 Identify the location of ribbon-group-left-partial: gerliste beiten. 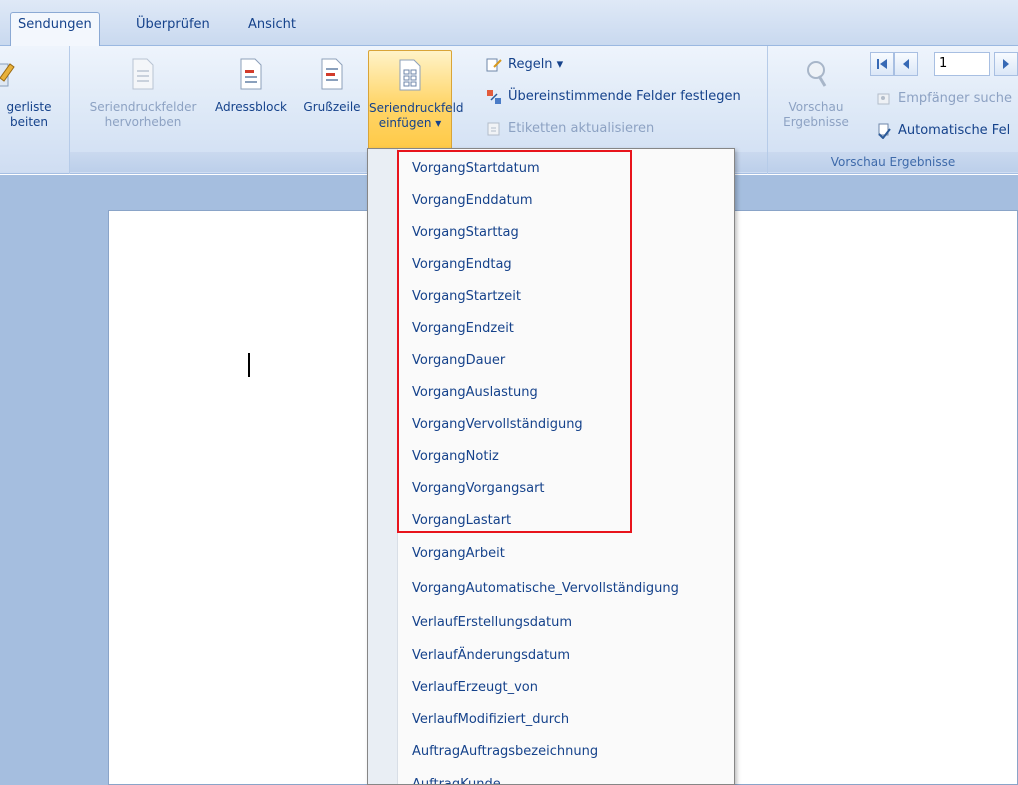
(35, 110).